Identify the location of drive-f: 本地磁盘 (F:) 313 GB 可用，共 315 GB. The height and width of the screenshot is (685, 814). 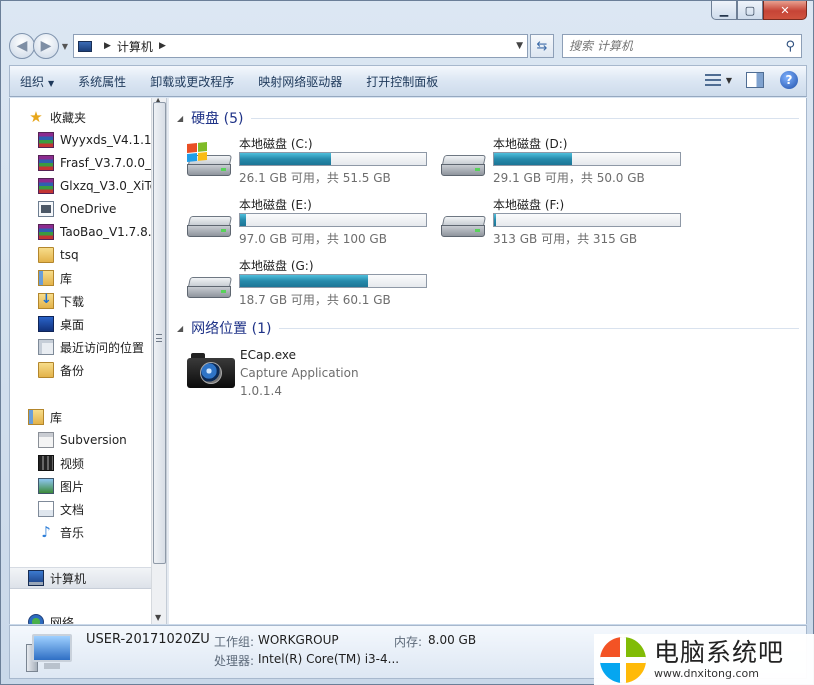
(566, 224).